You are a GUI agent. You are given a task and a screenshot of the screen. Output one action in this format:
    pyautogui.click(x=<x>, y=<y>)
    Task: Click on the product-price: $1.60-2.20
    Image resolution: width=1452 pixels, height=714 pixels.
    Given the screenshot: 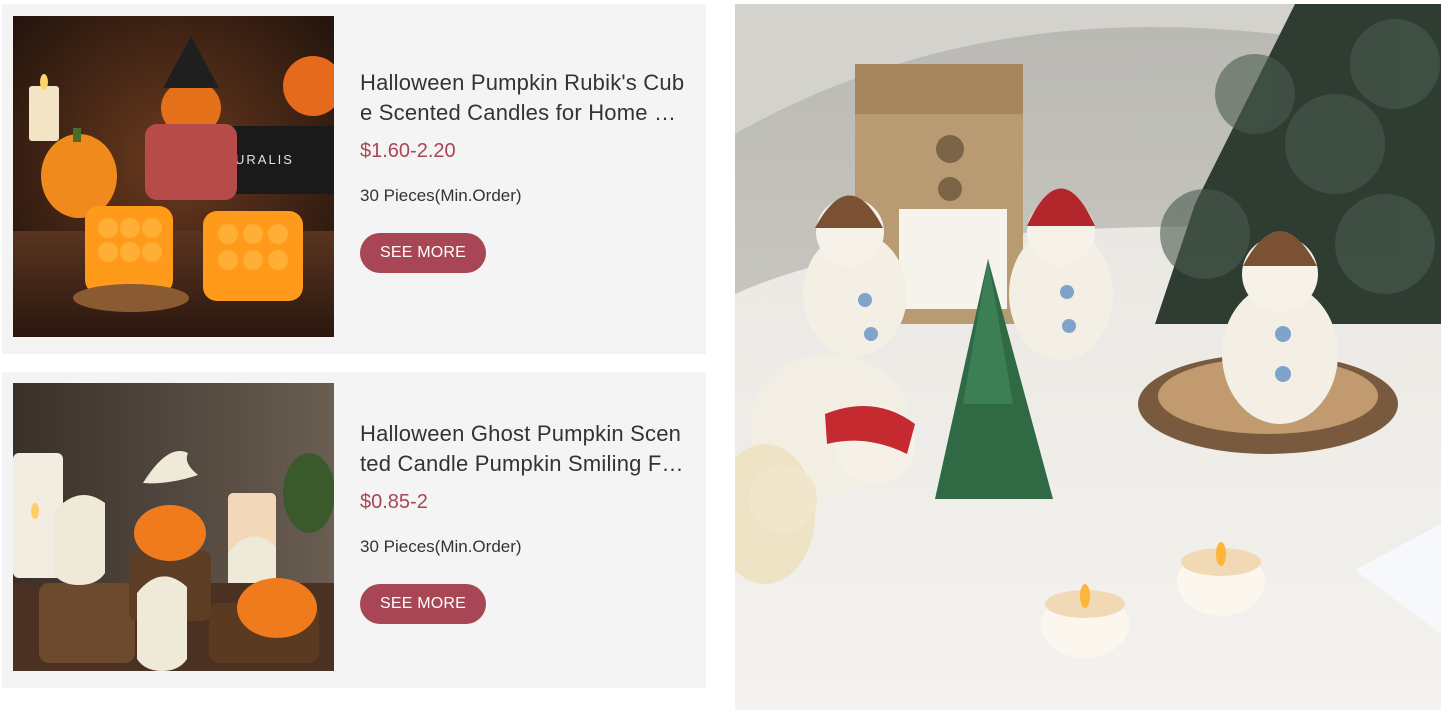 What is the action you would take?
    pyautogui.click(x=408, y=151)
    